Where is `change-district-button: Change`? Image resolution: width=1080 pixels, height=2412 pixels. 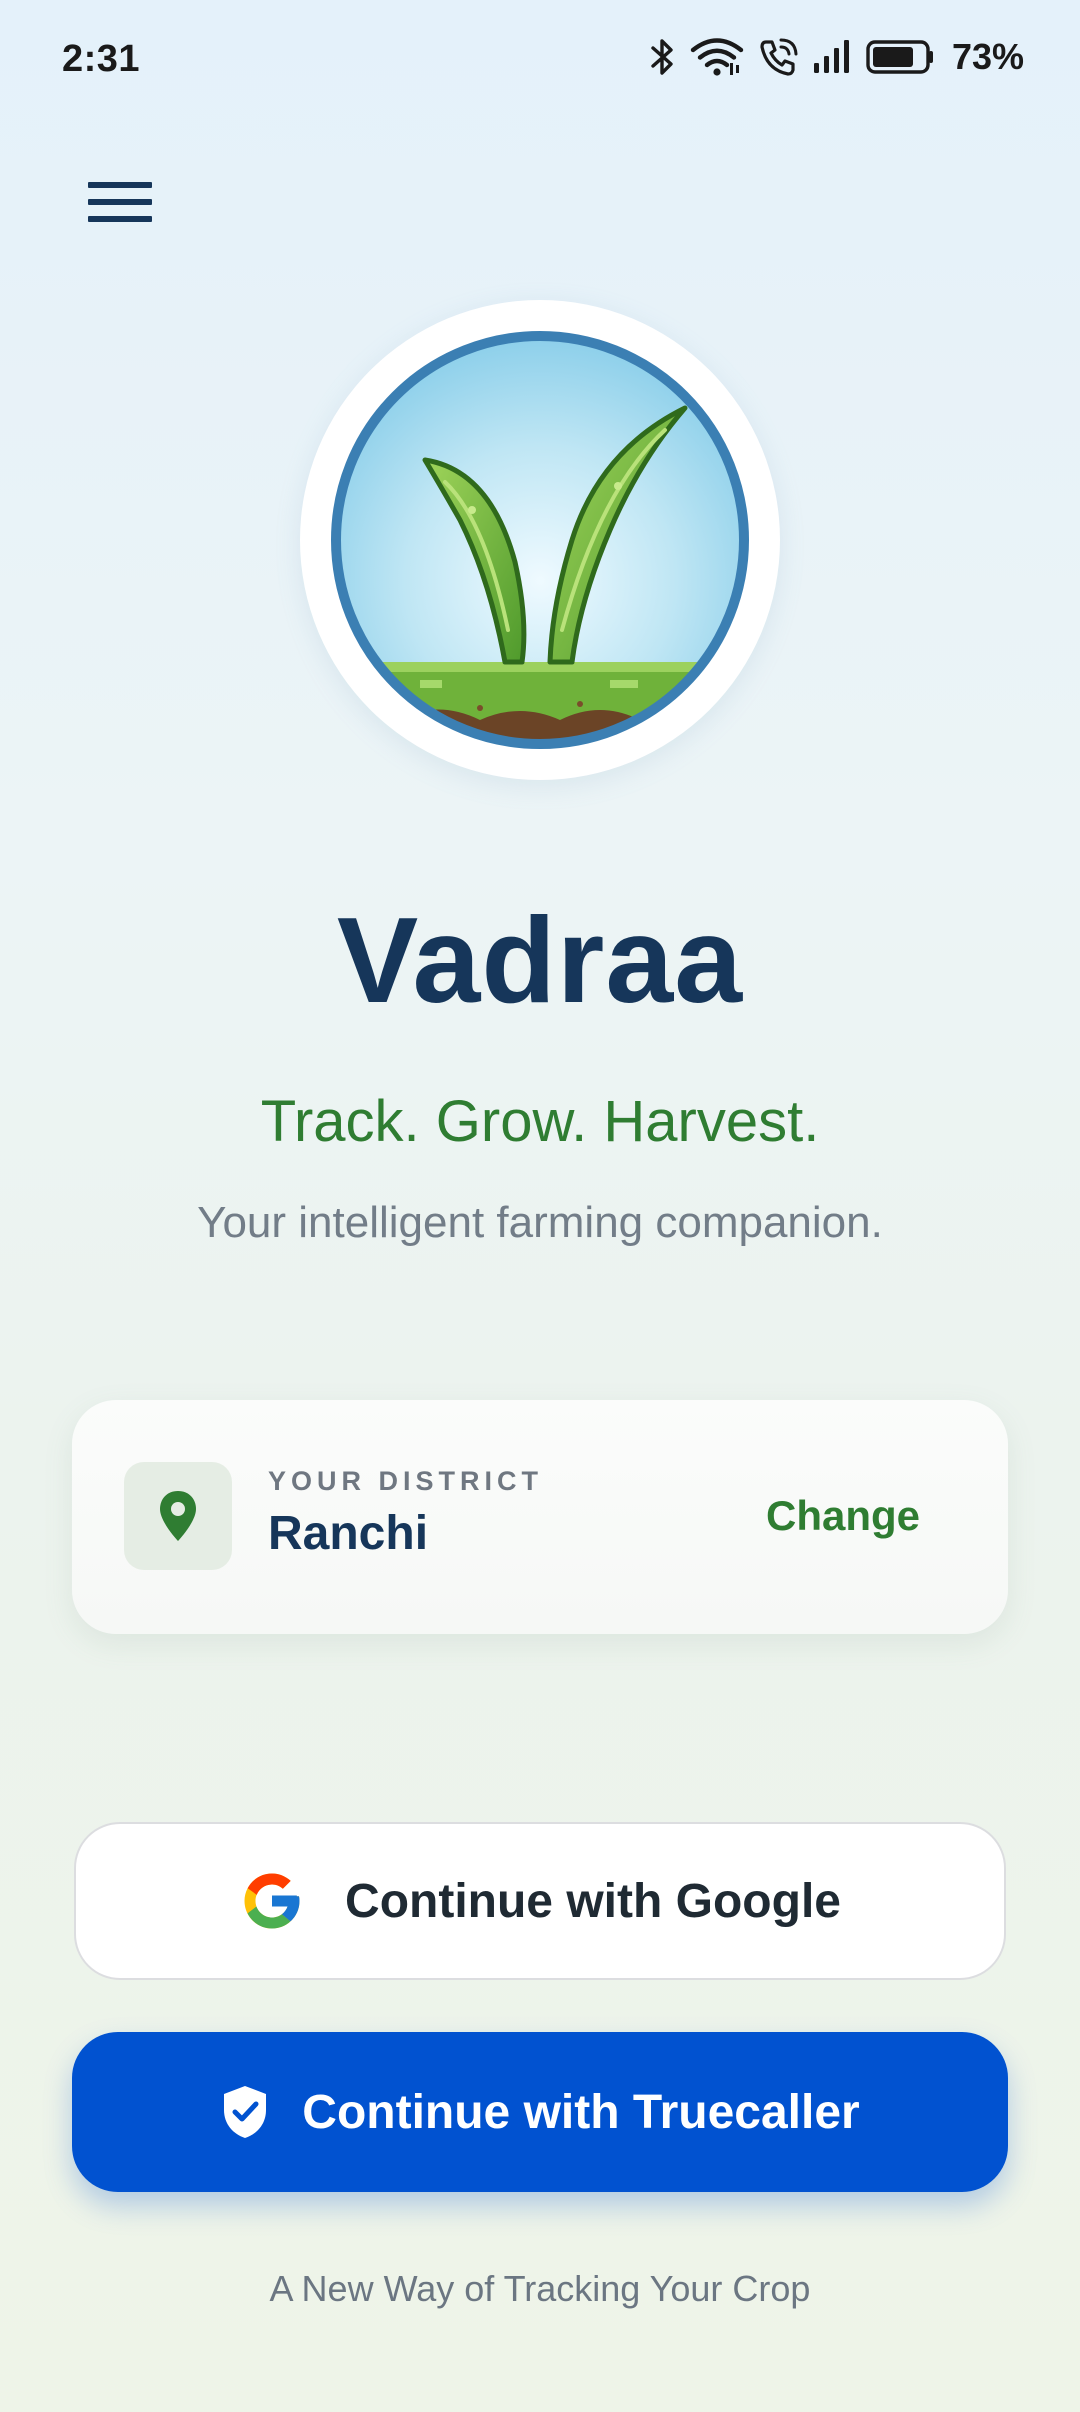
change-district-button: Change is located at coordinates (843, 1516).